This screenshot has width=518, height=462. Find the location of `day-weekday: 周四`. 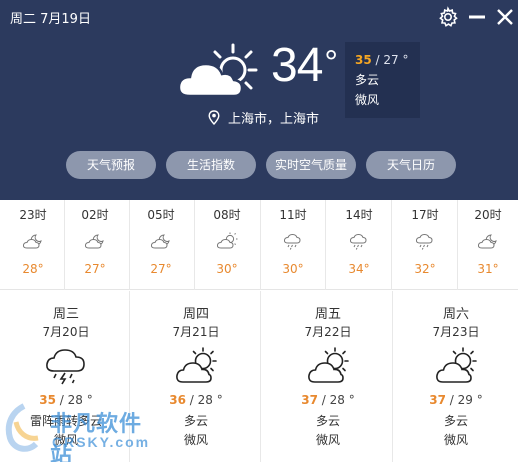

day-weekday: 周四 is located at coordinates (195, 314).